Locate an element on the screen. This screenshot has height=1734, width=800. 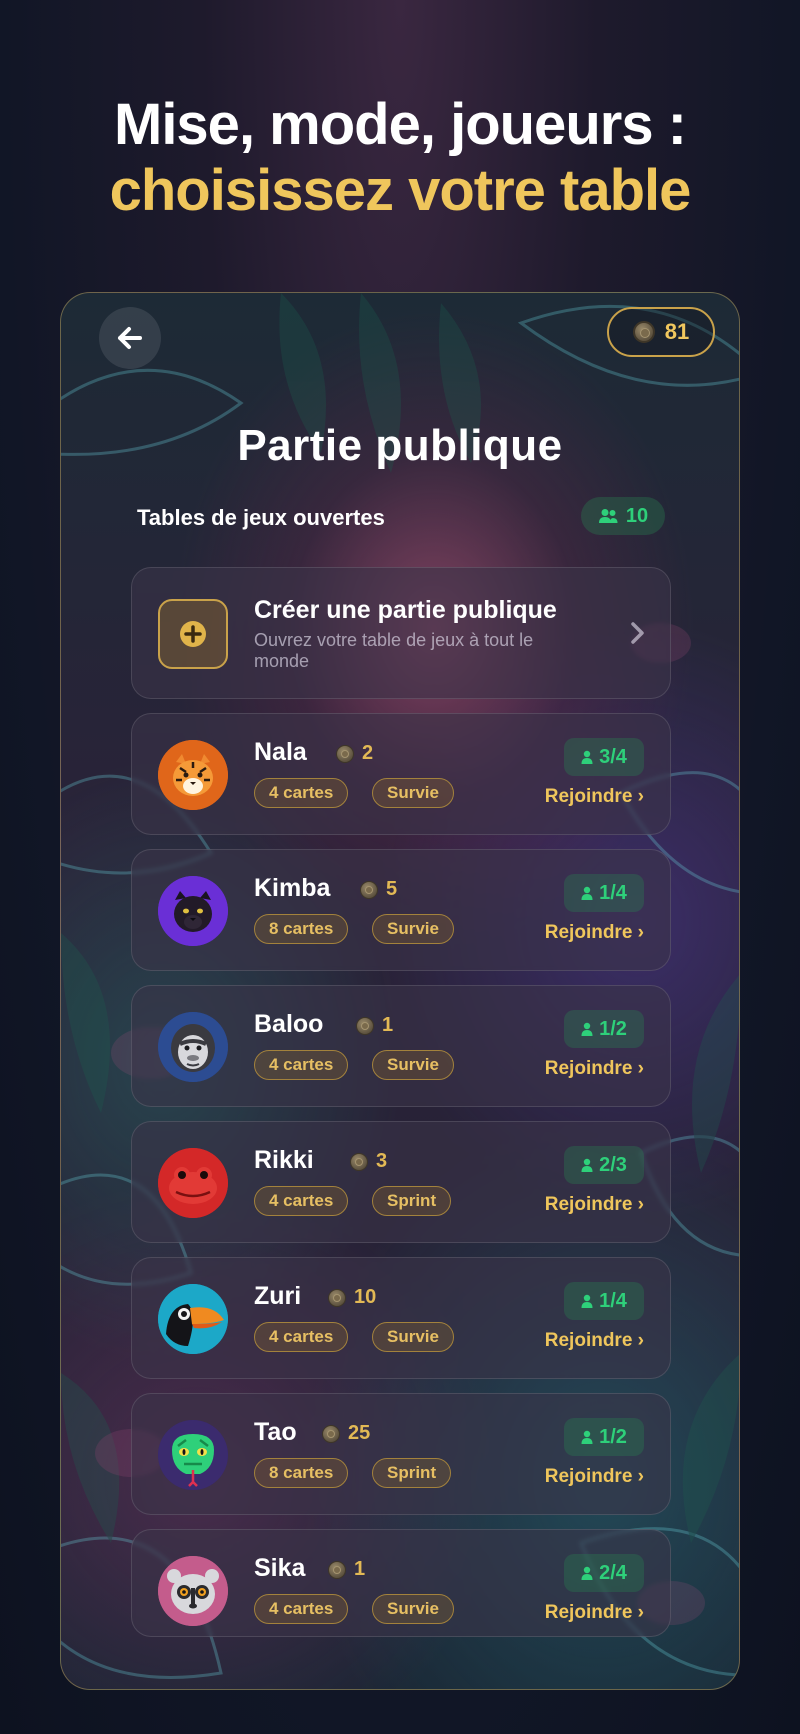
table-card: Baloo 1 4 cartes Survie 1/2 Rejoindre › is located at coordinates (401, 1046).